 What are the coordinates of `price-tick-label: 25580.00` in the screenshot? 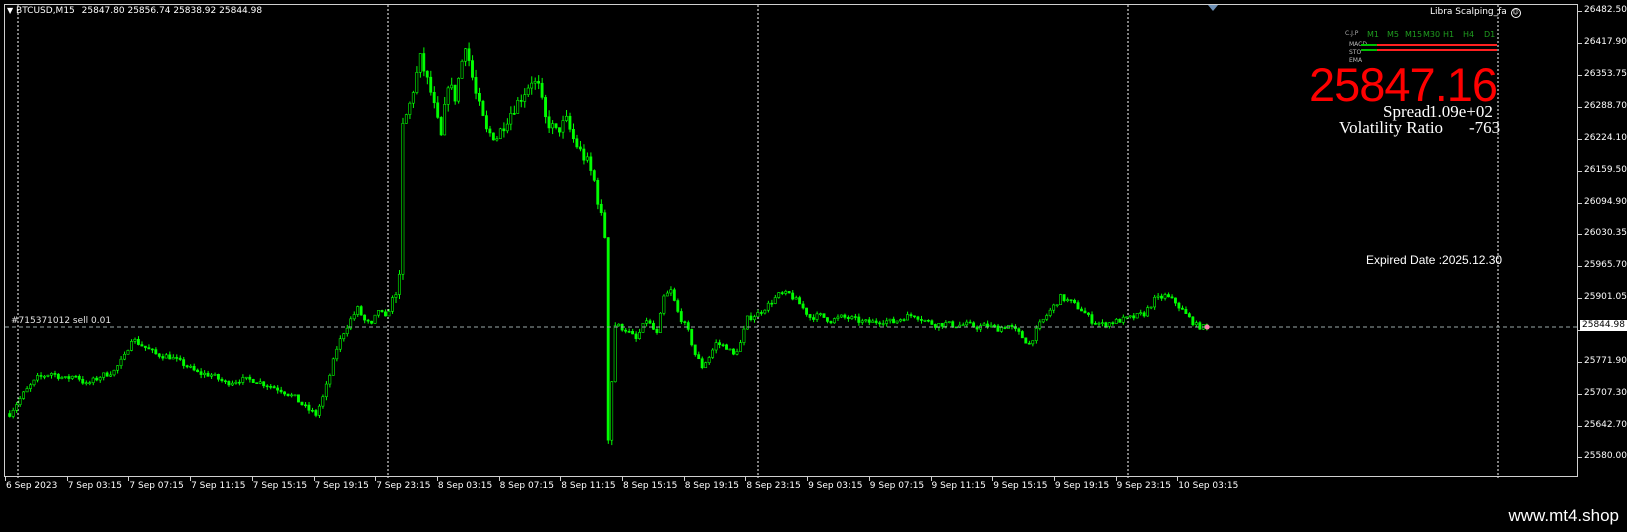 It's located at (1605, 456).